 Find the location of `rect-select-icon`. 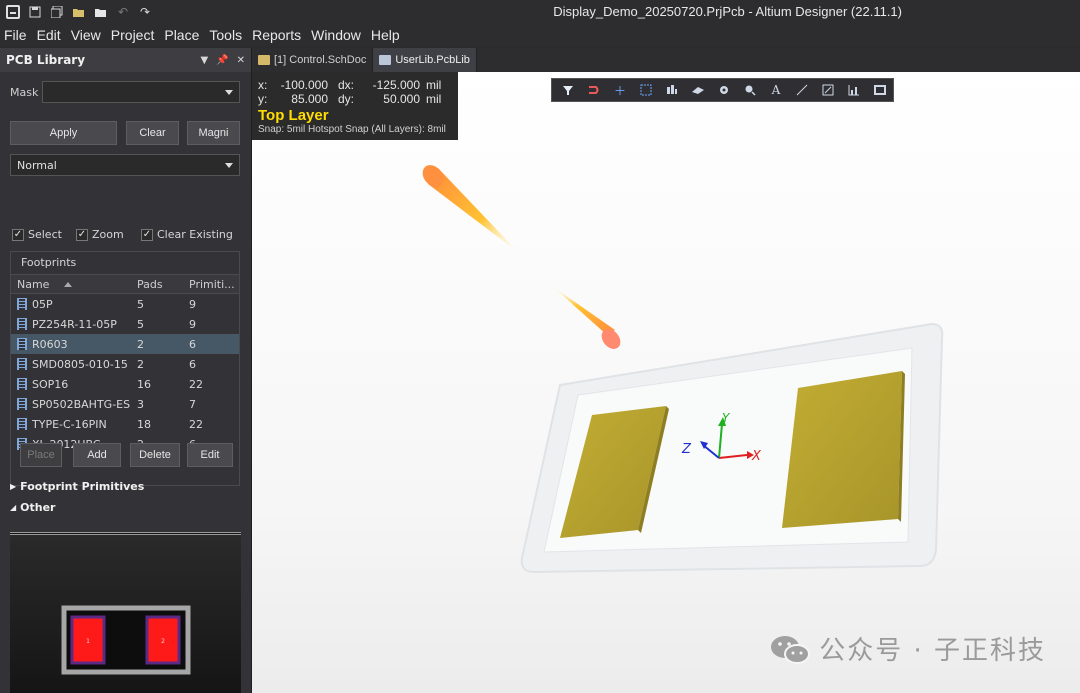

rect-select-icon is located at coordinates (646, 90).